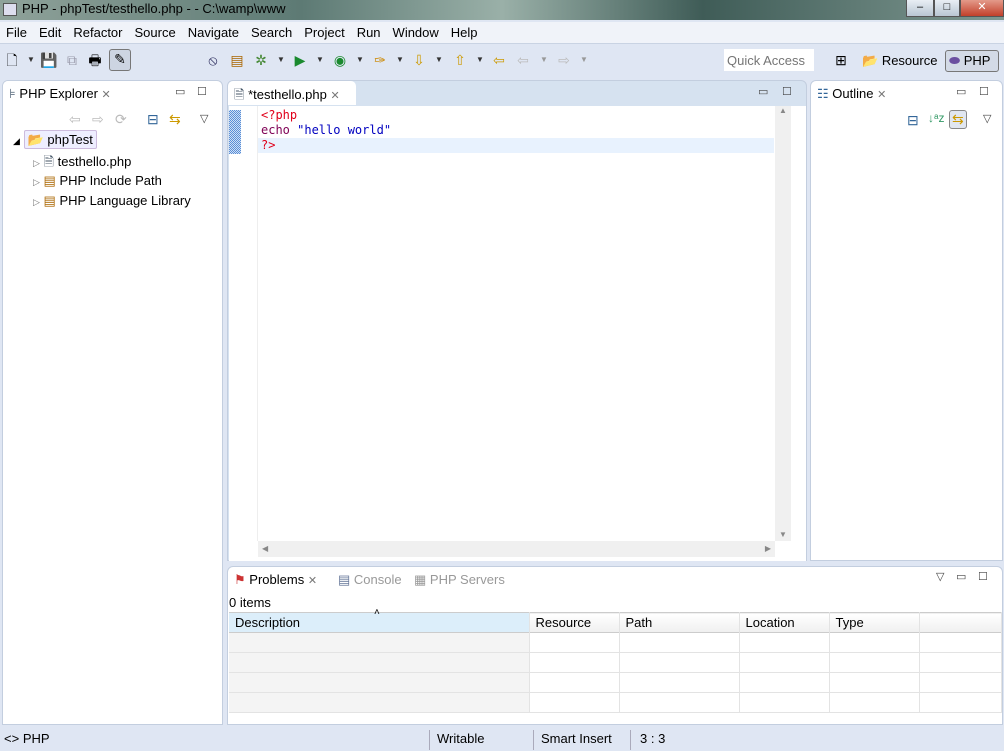 This screenshot has width=1004, height=751. I want to click on code-line: echo "hello world", so click(326, 130).